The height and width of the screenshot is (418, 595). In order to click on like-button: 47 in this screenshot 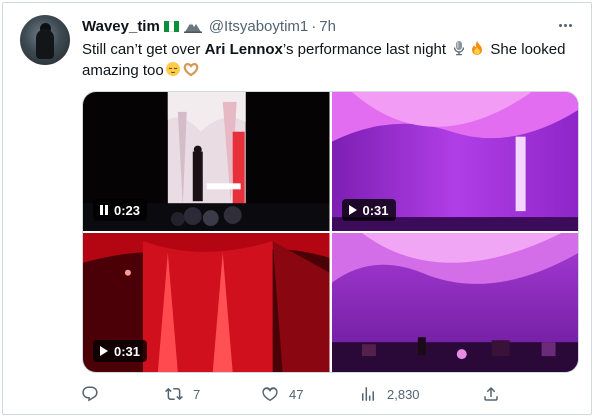, I will do `click(282, 394)`.